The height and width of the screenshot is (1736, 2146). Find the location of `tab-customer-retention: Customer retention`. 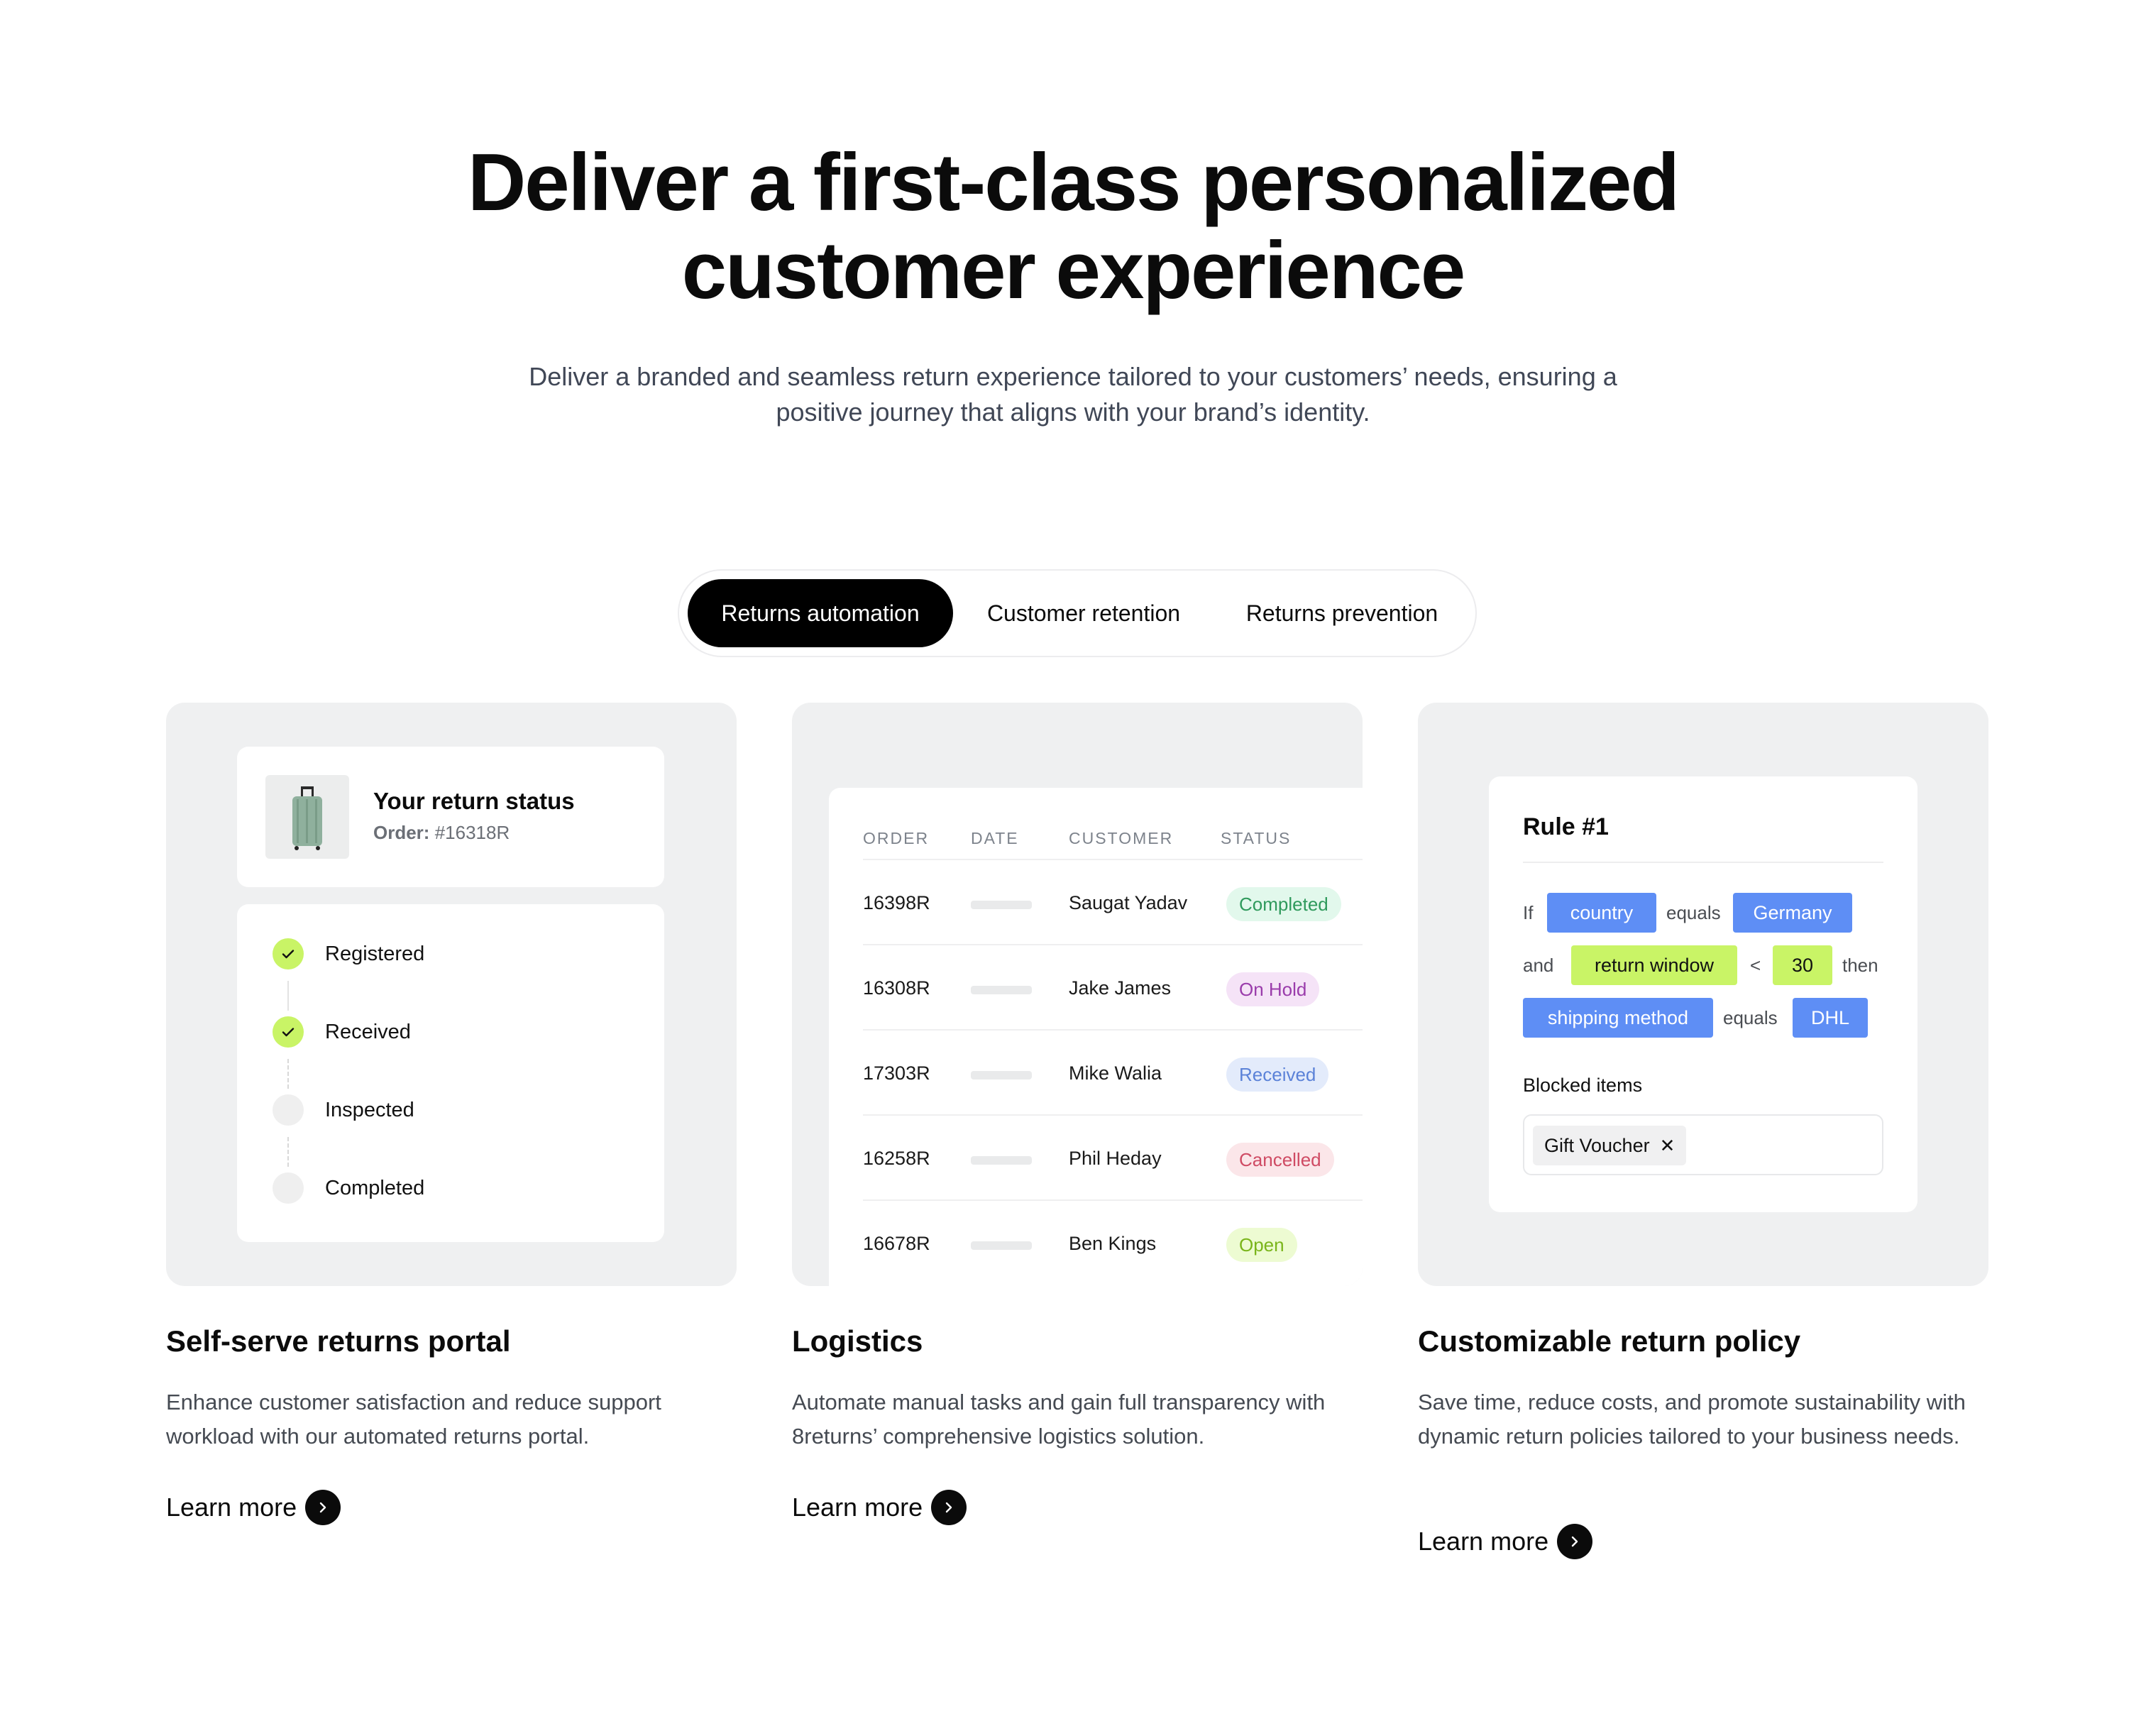

tab-customer-retention: Customer retention is located at coordinates (1083, 613).